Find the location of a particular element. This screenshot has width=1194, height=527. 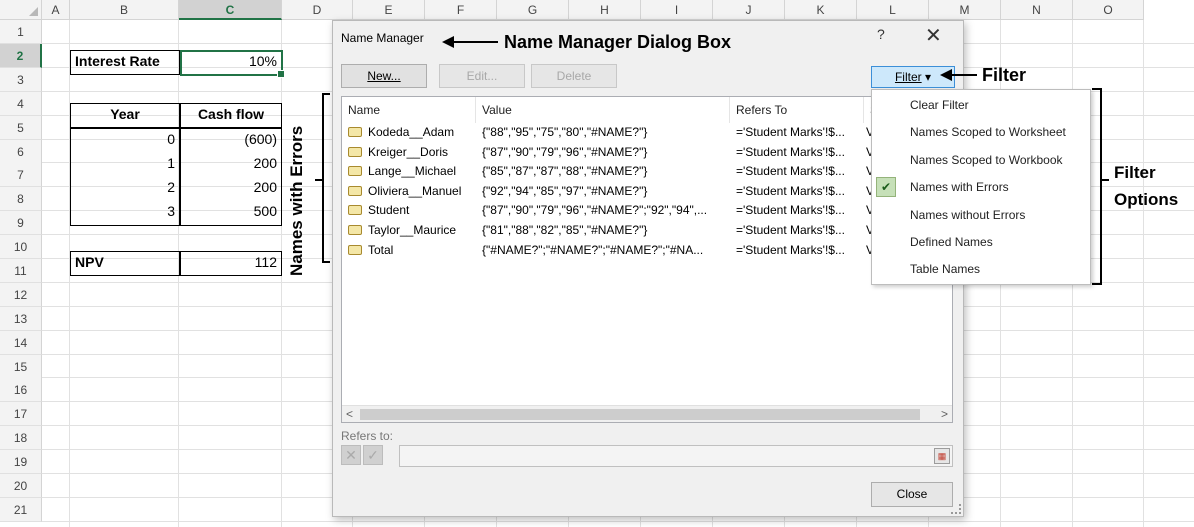

row-header-18: 18 is located at coordinates (21, 438).